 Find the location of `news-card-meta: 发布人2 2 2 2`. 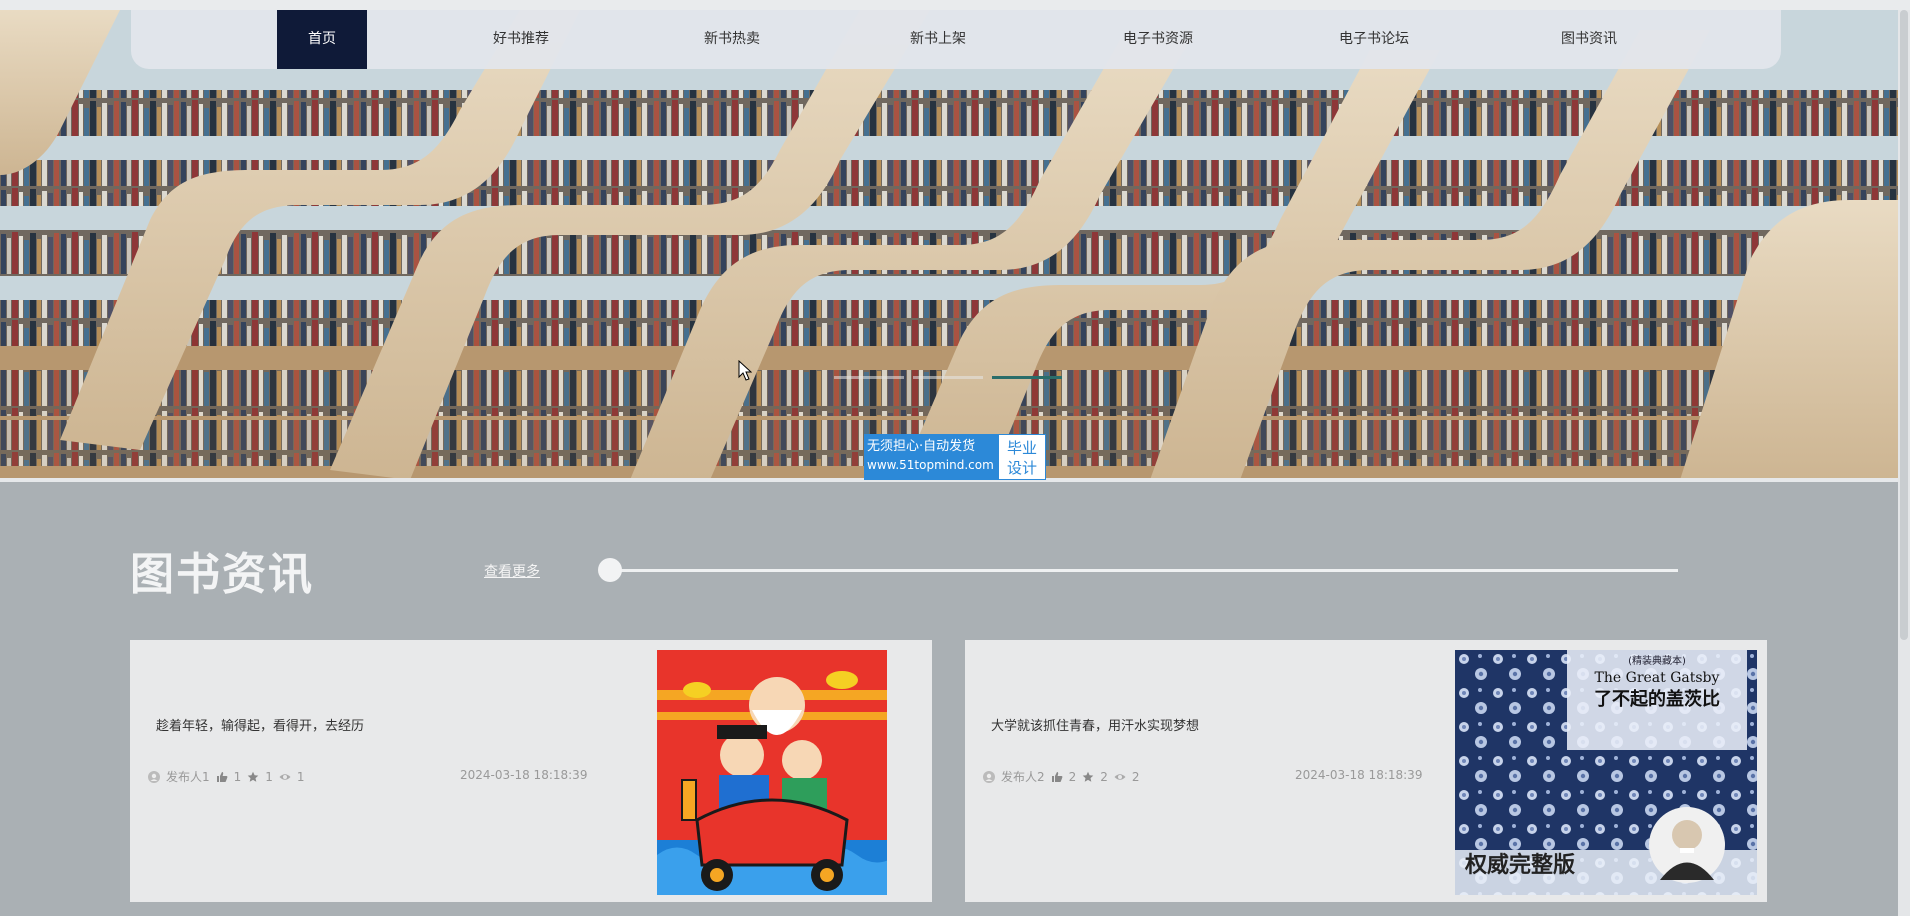

news-card-meta: 发布人2 2 2 2 is located at coordinates (1061, 776).